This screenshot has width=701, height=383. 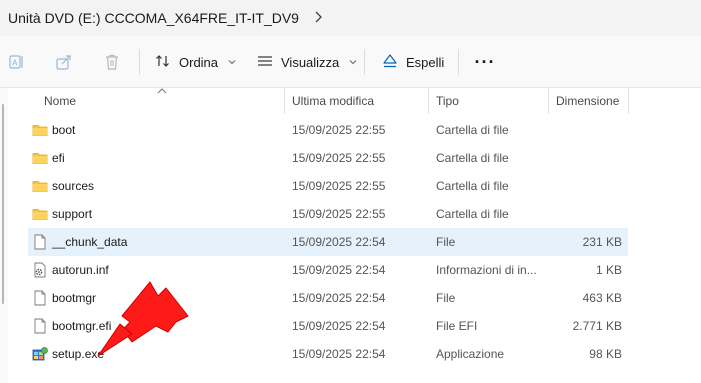 I want to click on command-bar: A Ordina Visualizza Espelli ···, so click(x=350, y=62).